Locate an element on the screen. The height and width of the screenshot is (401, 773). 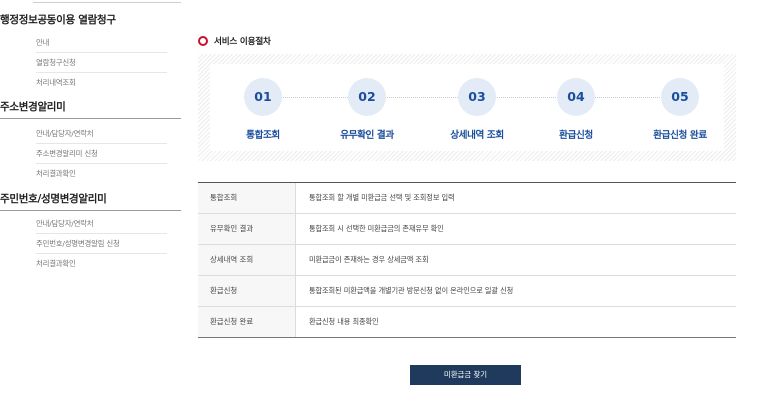
sidebar-list-id-name-alert: 안내/담당자/연락처 주민번호/성명변경알림 신청 처리결과확인 is located at coordinates (101, 243).